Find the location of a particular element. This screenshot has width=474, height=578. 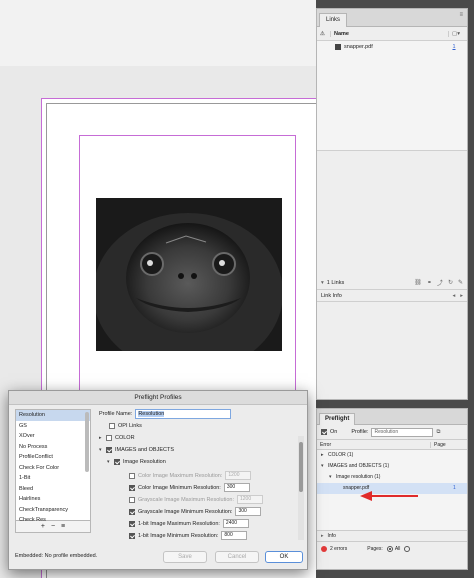

gray-max-option: Grayscale Image Maximum Resolution: 1200 is located at coordinates (196, 499).